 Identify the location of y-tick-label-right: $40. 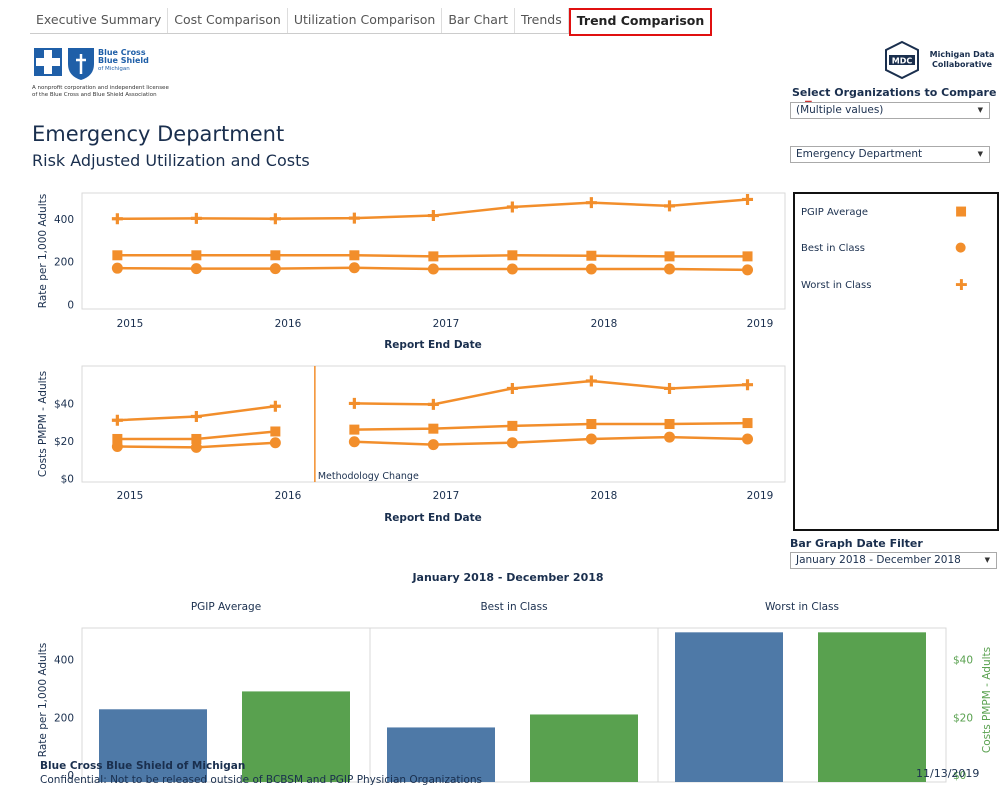
(963, 661).